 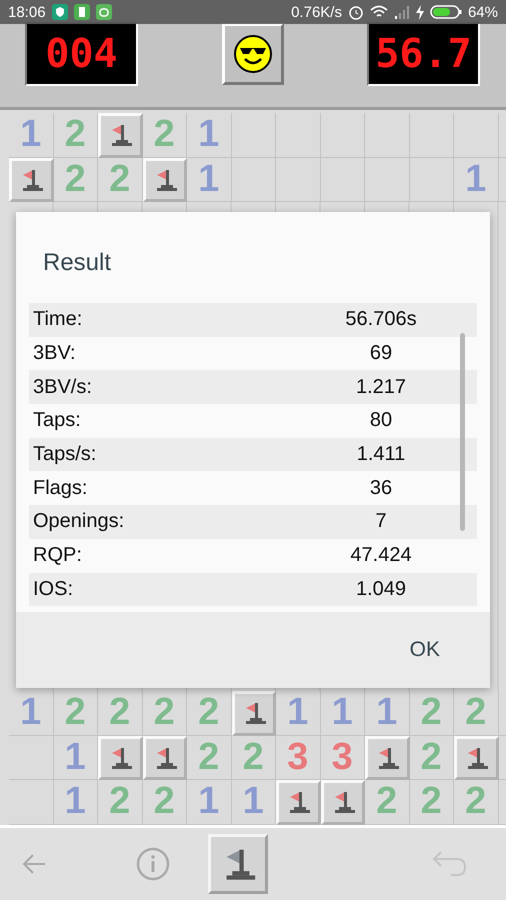 I want to click on stat-value: 47.424, so click(x=381, y=556).